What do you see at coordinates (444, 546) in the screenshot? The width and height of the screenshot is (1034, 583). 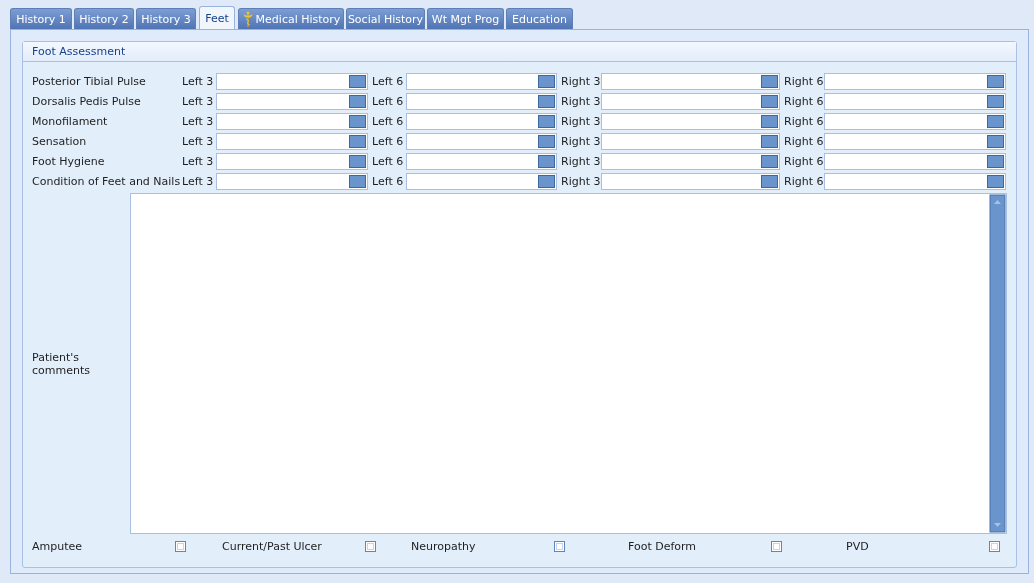 I see `checkbox-label: Neuropathy` at bounding box center [444, 546].